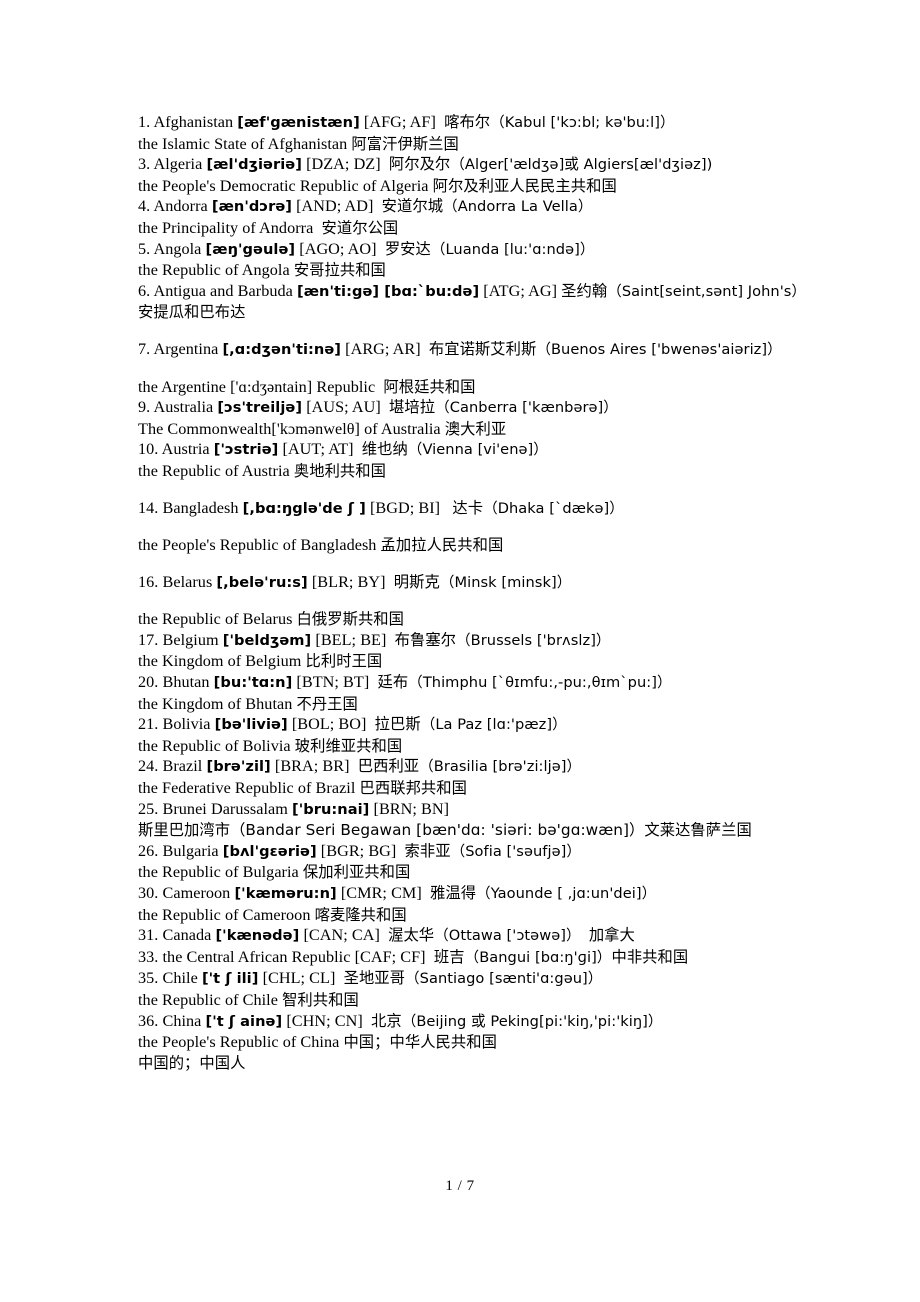 The height and width of the screenshot is (1302, 920). I want to click on official-name: the Republic of Austria, so click(214, 470).